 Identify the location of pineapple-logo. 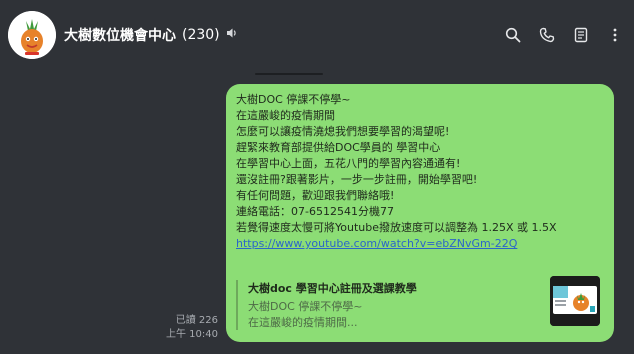
(32, 35).